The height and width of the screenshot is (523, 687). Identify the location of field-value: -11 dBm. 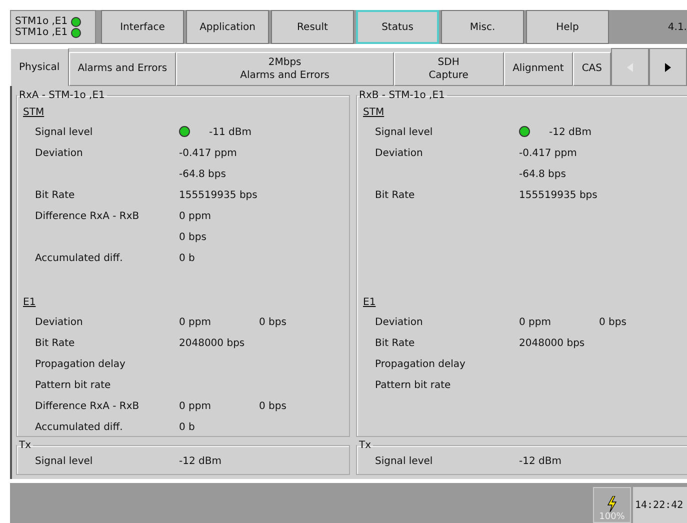
(230, 132).